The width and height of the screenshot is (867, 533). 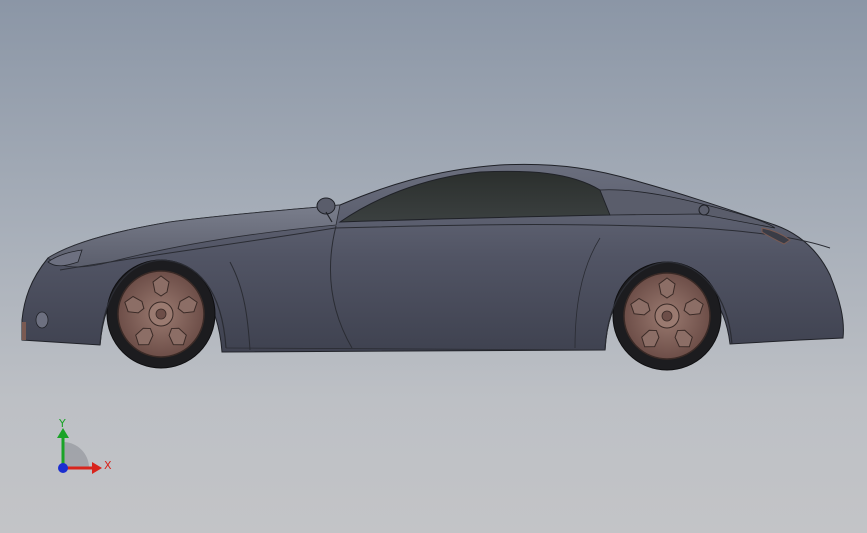 I want to click on front-bumper-accent, so click(x=24, y=331).